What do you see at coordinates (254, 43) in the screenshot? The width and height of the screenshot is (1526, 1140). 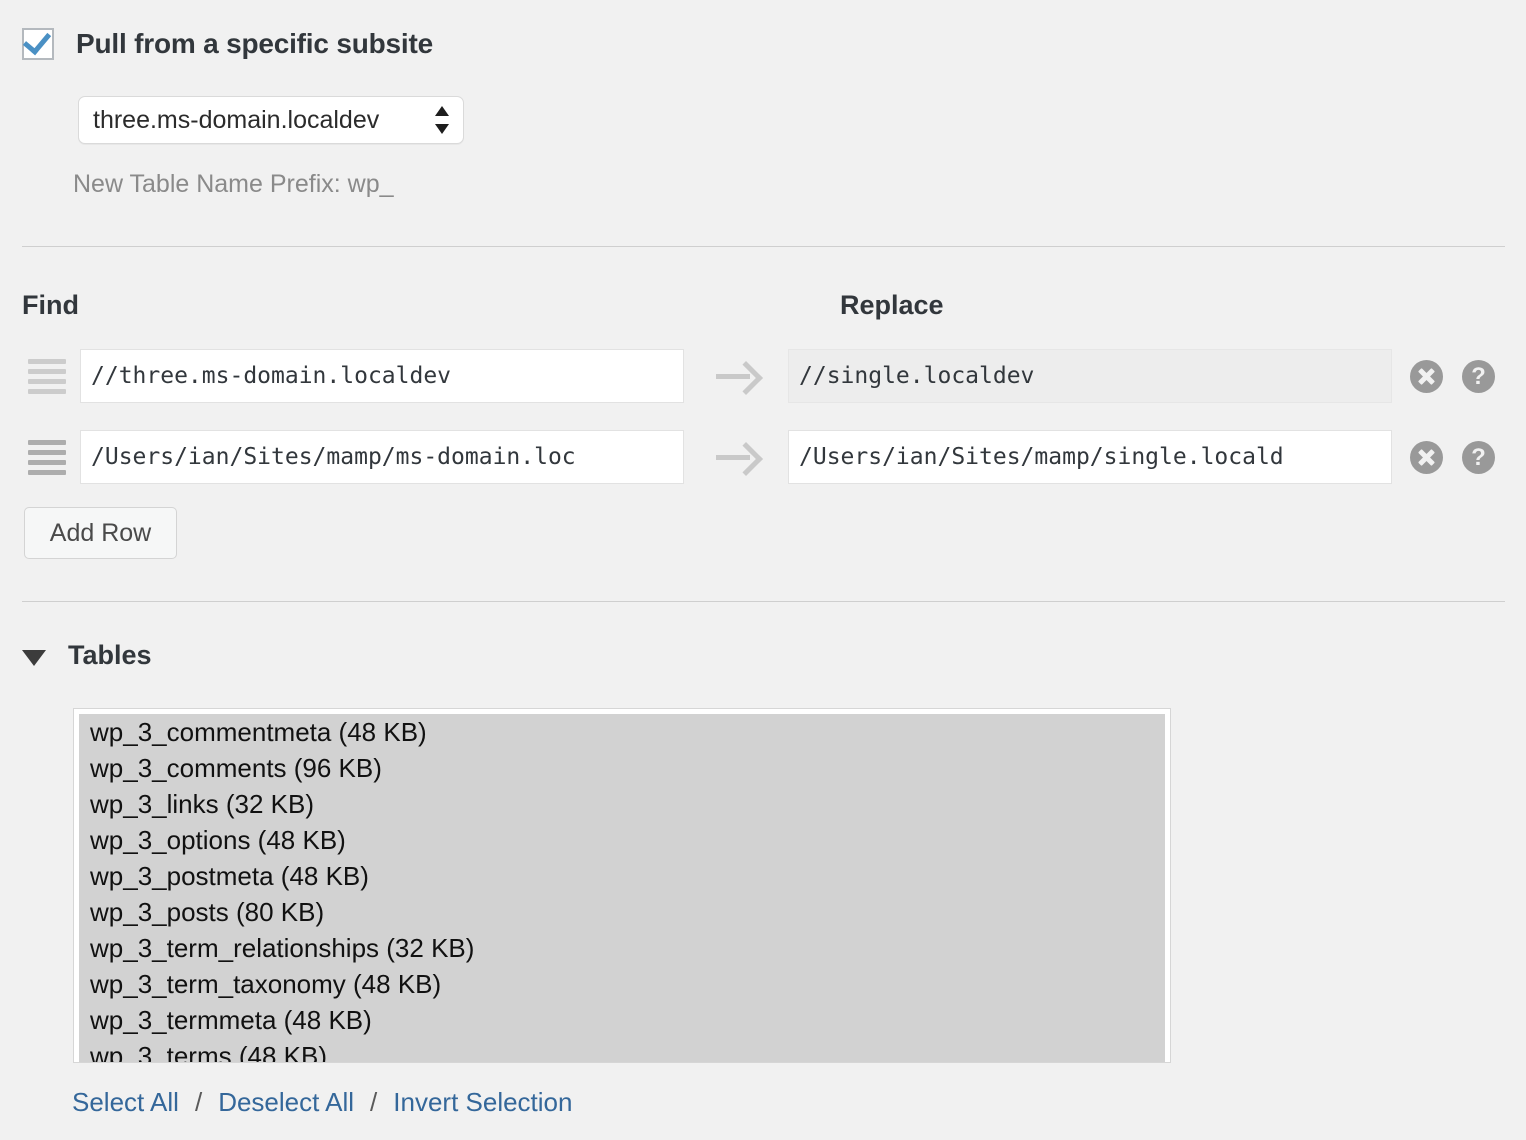 I see `pull-from-subsite-label: Pull from a specific subsite` at bounding box center [254, 43].